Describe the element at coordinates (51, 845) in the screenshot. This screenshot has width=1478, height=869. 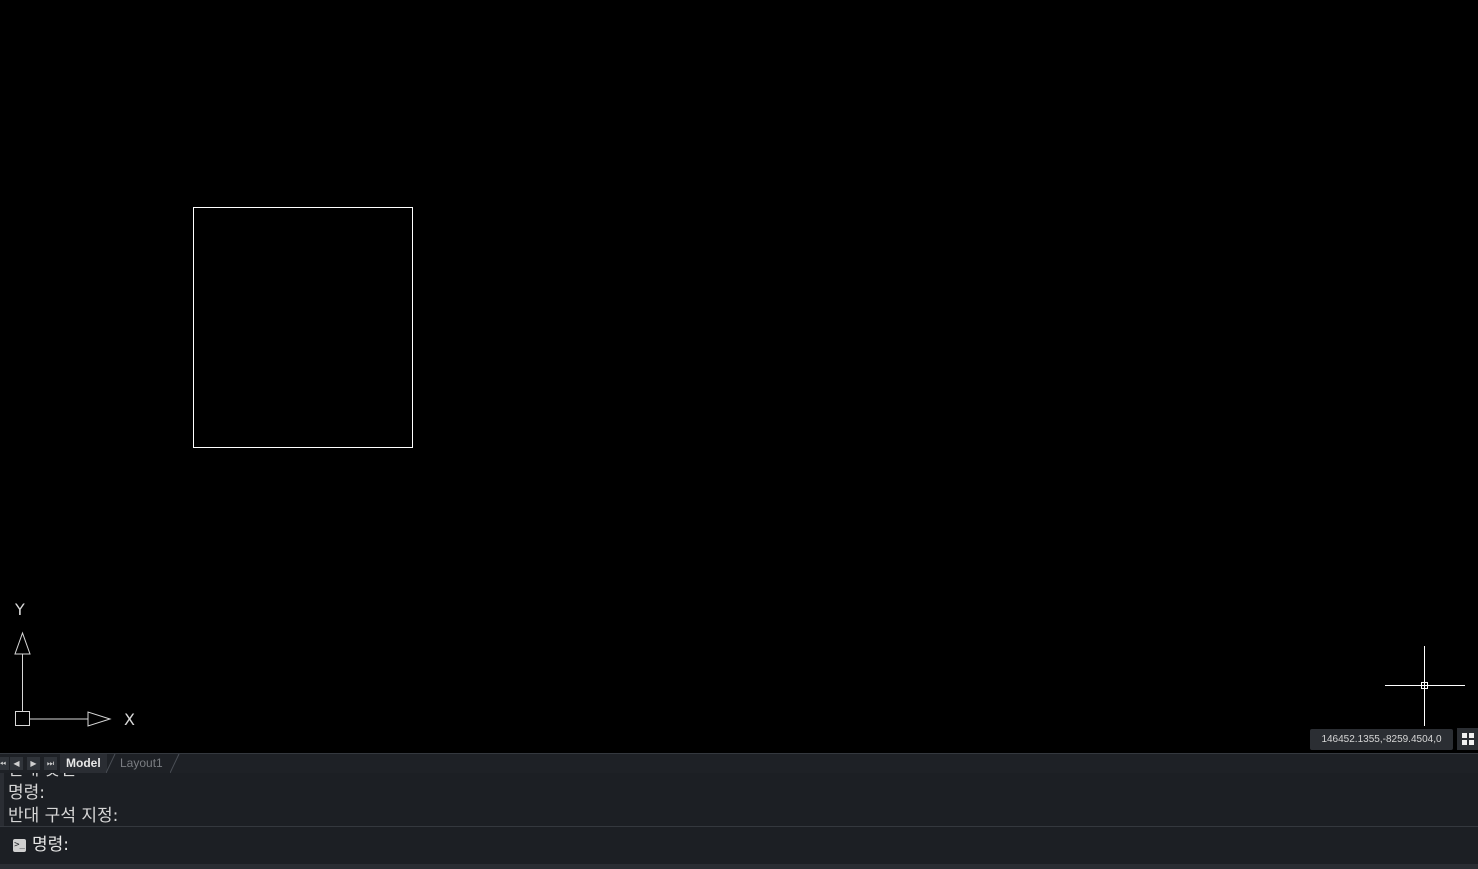
I see `command-prompt-label: 명령:` at that location.